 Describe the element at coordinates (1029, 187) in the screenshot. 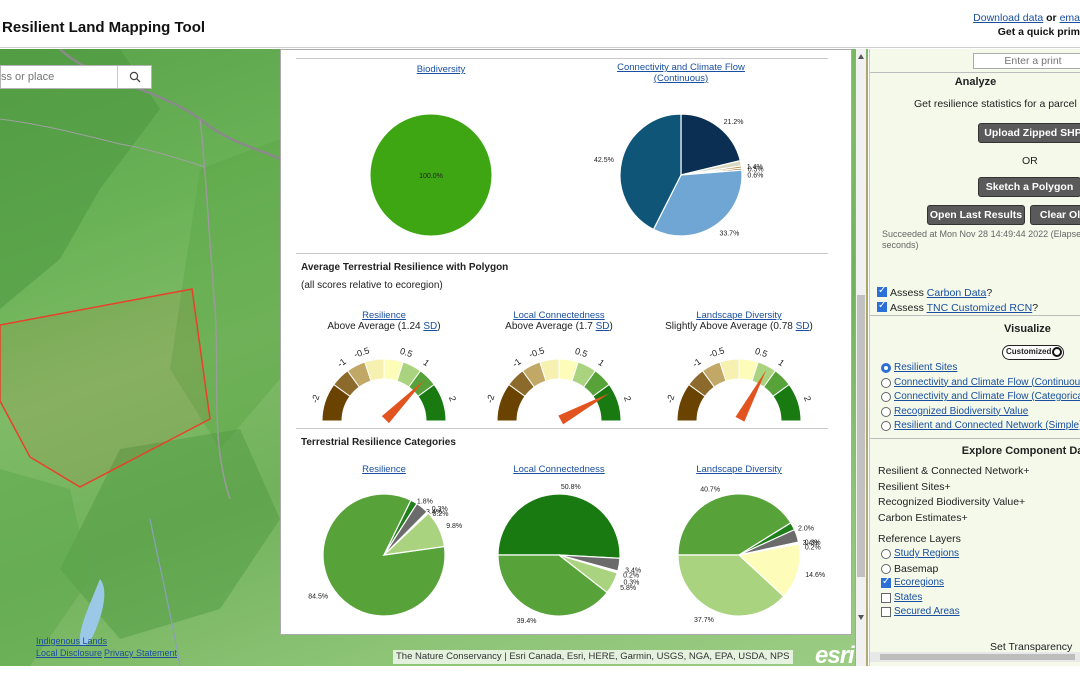

I see `sketch-polygon-button: Sketch a Polygon` at that location.